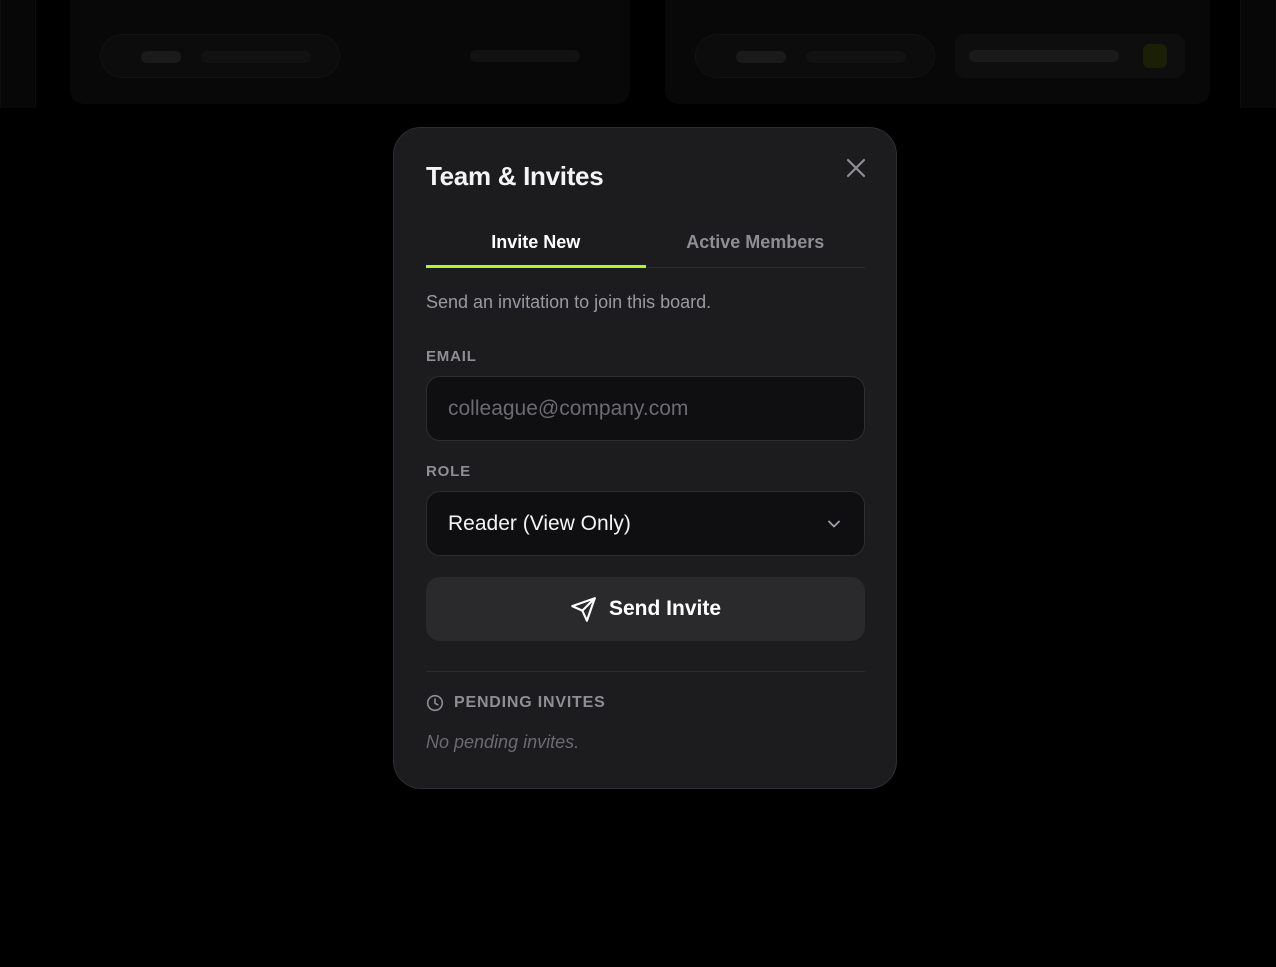 The width and height of the screenshot is (1276, 967). Describe the element at coordinates (536, 245) in the screenshot. I see `tab-invite-new: Invite New` at that location.